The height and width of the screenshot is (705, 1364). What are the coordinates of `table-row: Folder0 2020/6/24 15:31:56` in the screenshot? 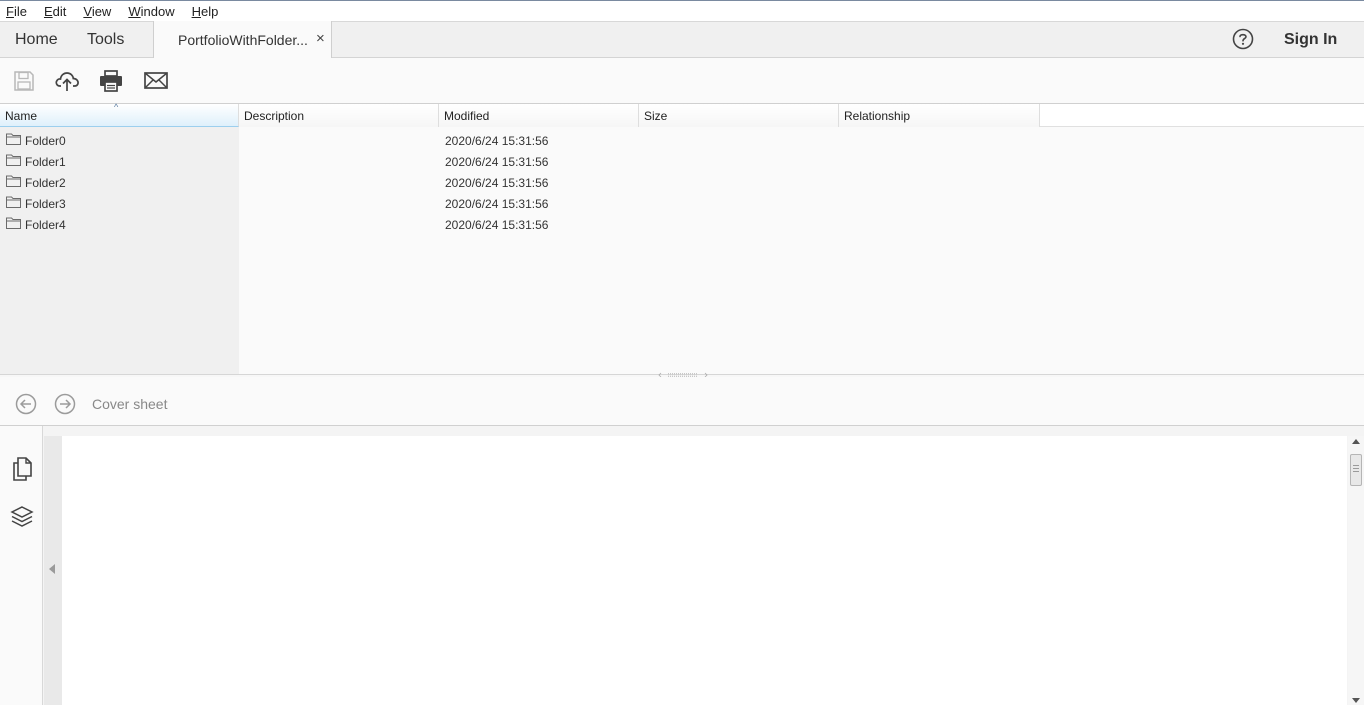 It's located at (682, 139).